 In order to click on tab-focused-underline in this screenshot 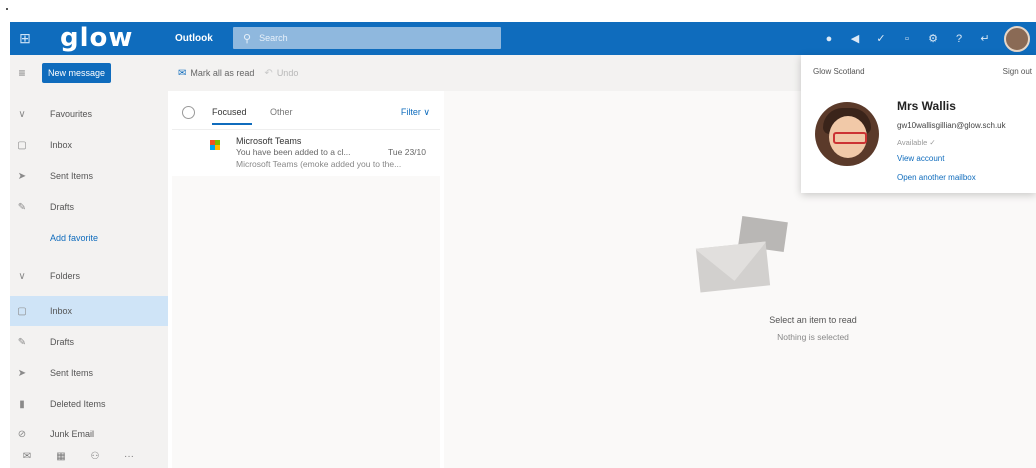, I will do `click(232, 124)`.